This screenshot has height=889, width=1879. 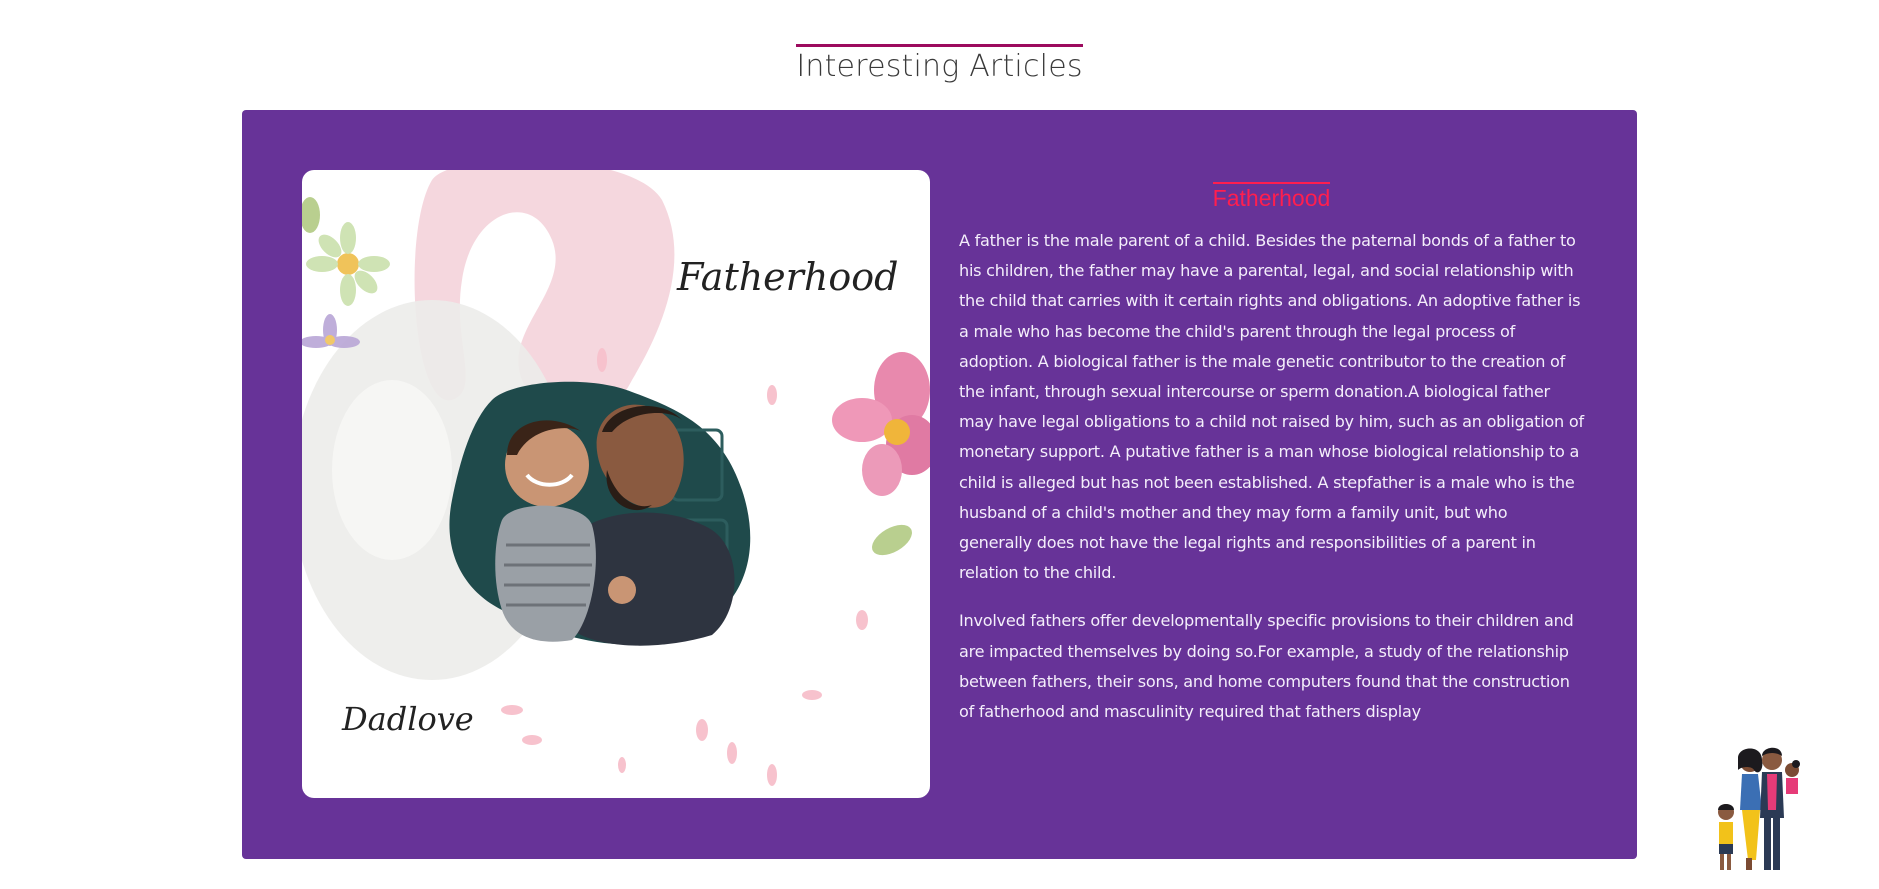 What do you see at coordinates (348, 264) in the screenshot?
I see `daisy-icon` at bounding box center [348, 264].